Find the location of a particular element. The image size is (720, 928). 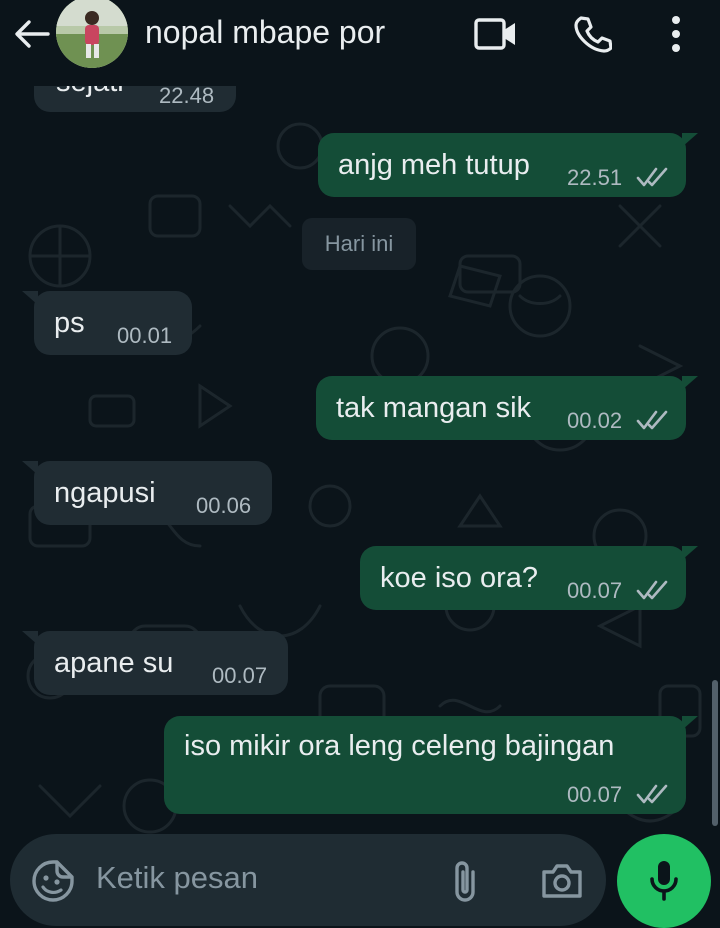

message-time: 00.06 is located at coordinates (224, 505).